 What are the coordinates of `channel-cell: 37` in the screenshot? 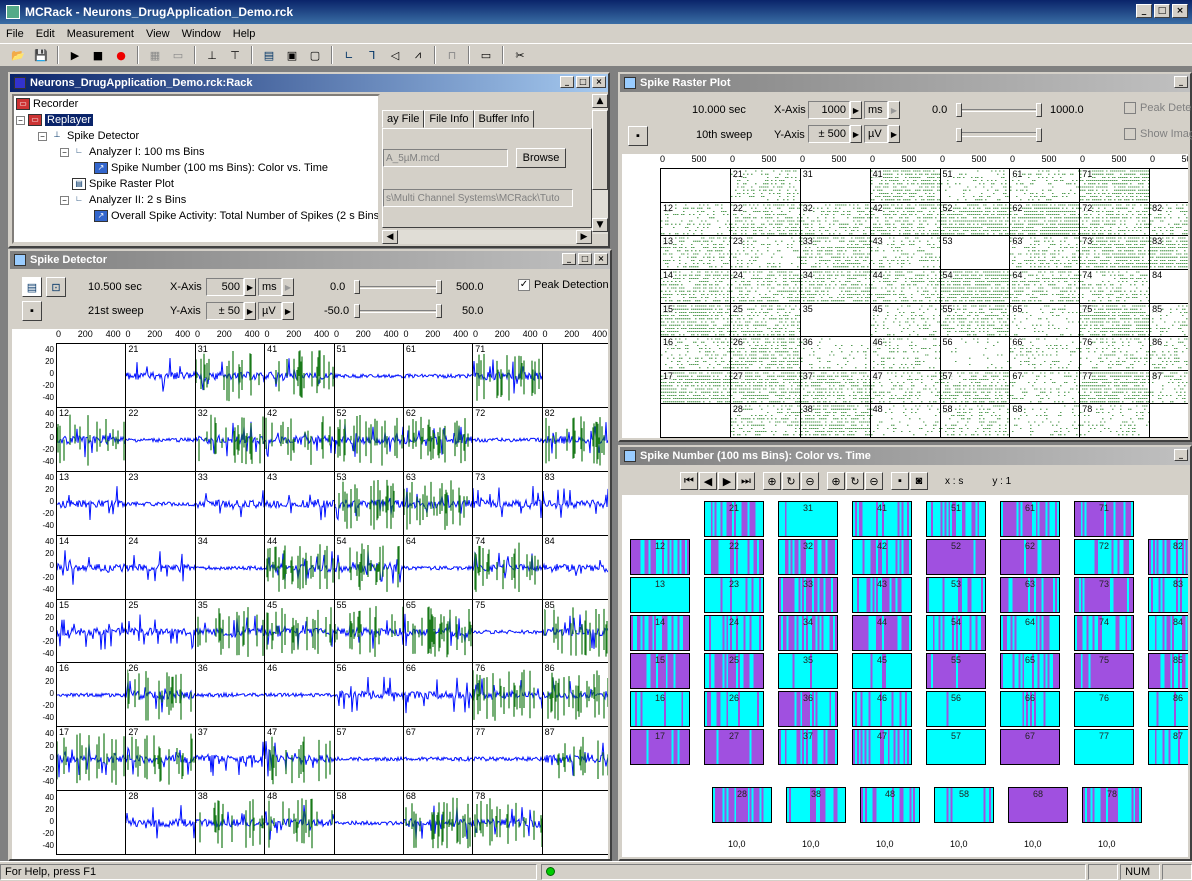 It's located at (230, 759).